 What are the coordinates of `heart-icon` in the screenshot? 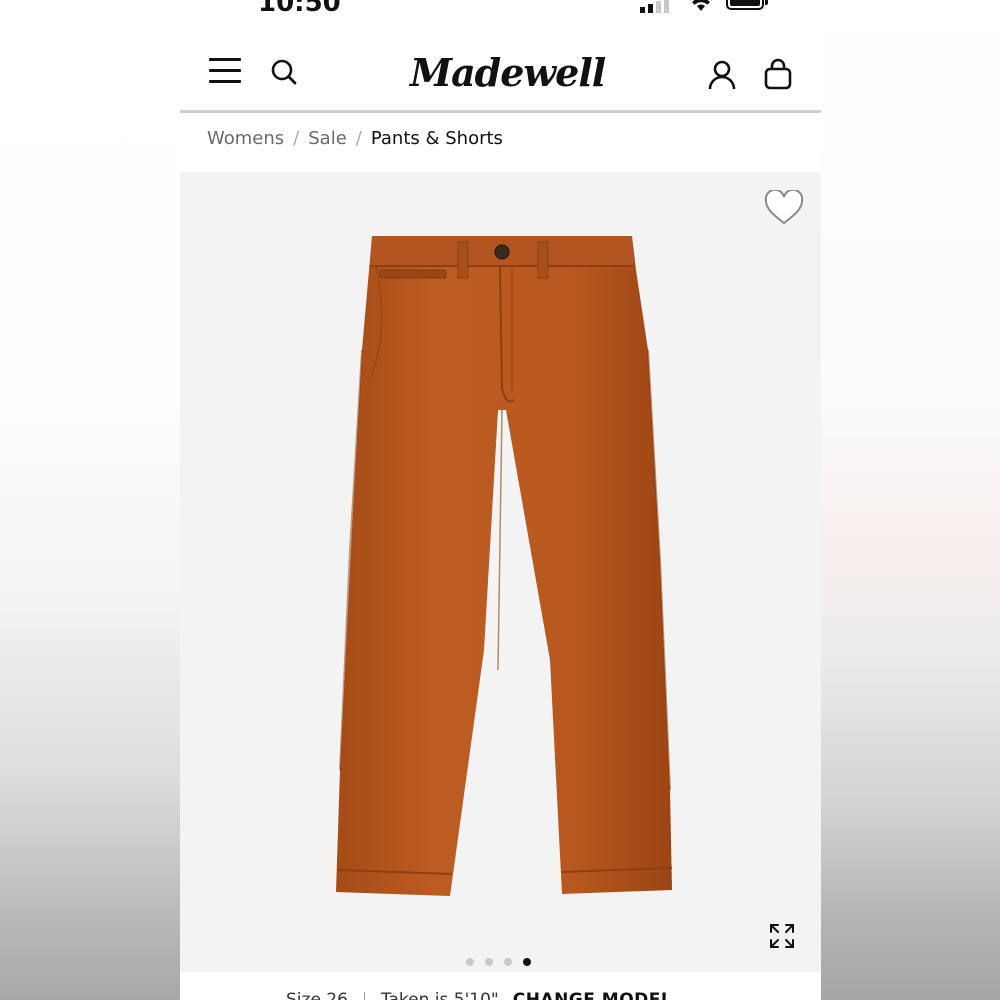 It's located at (784, 208).